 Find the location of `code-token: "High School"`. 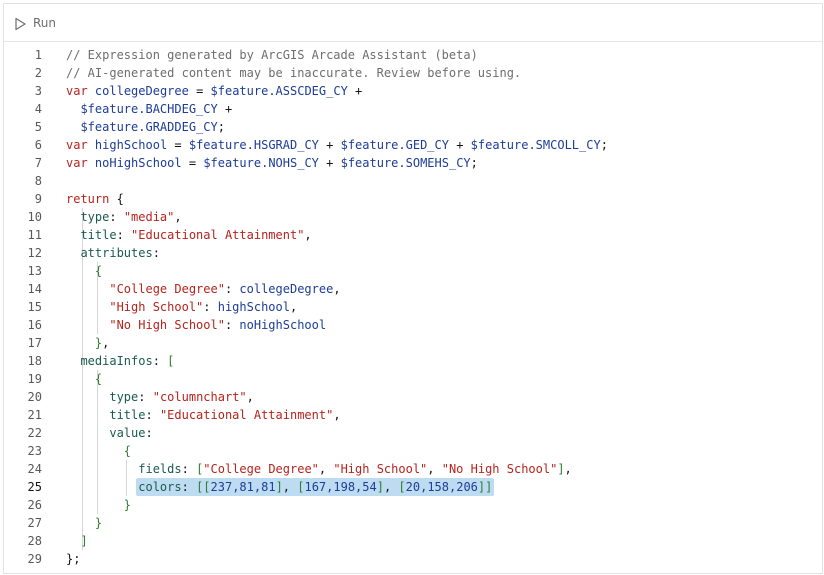

code-token: "High School" is located at coordinates (380, 469).